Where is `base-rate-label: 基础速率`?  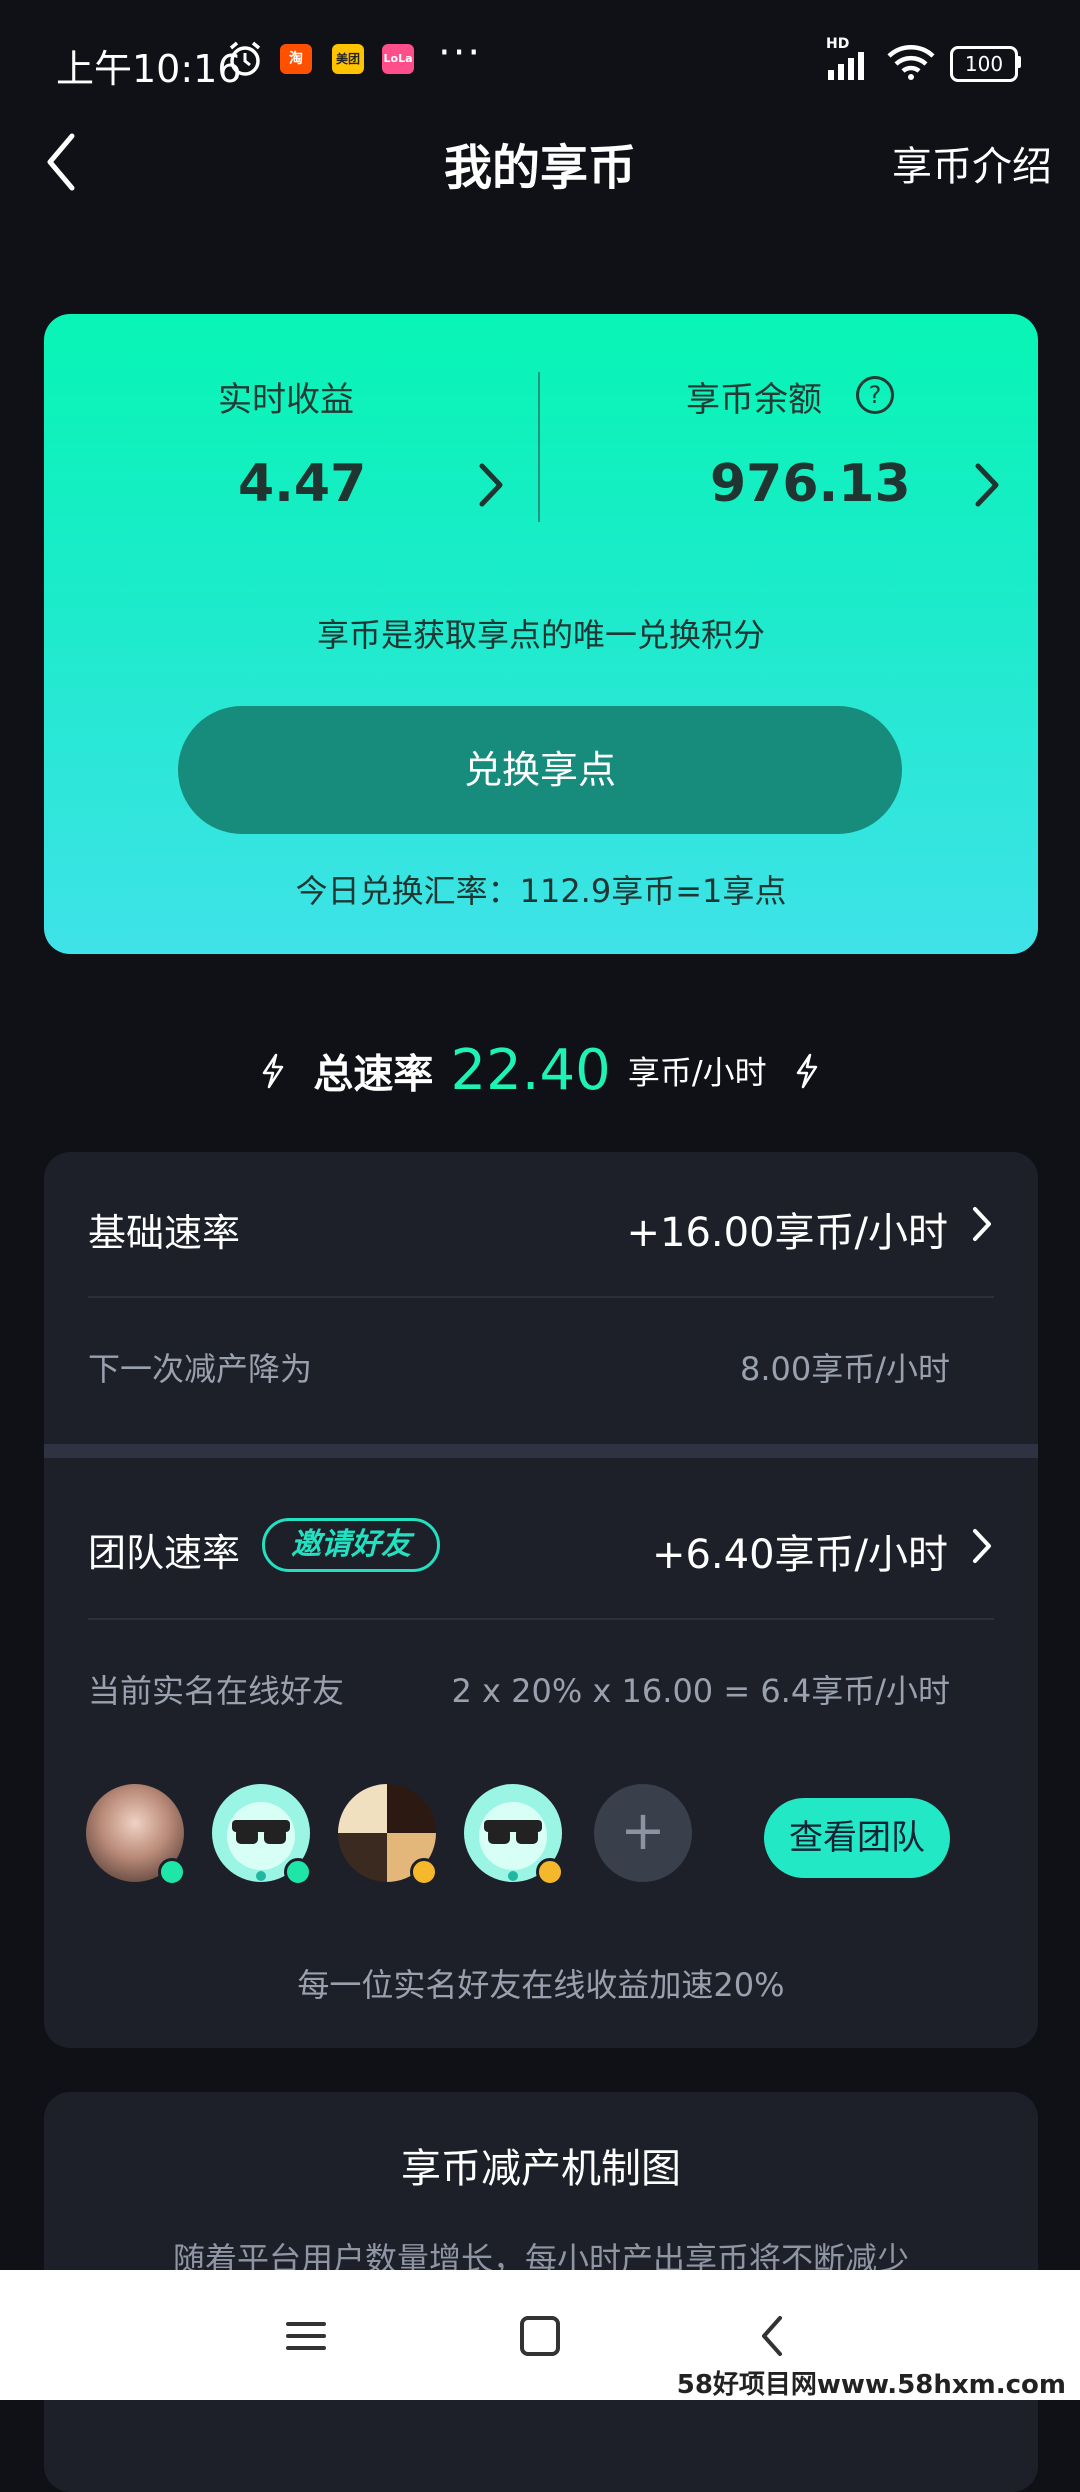
base-rate-label: 基础速率 is located at coordinates (164, 1233).